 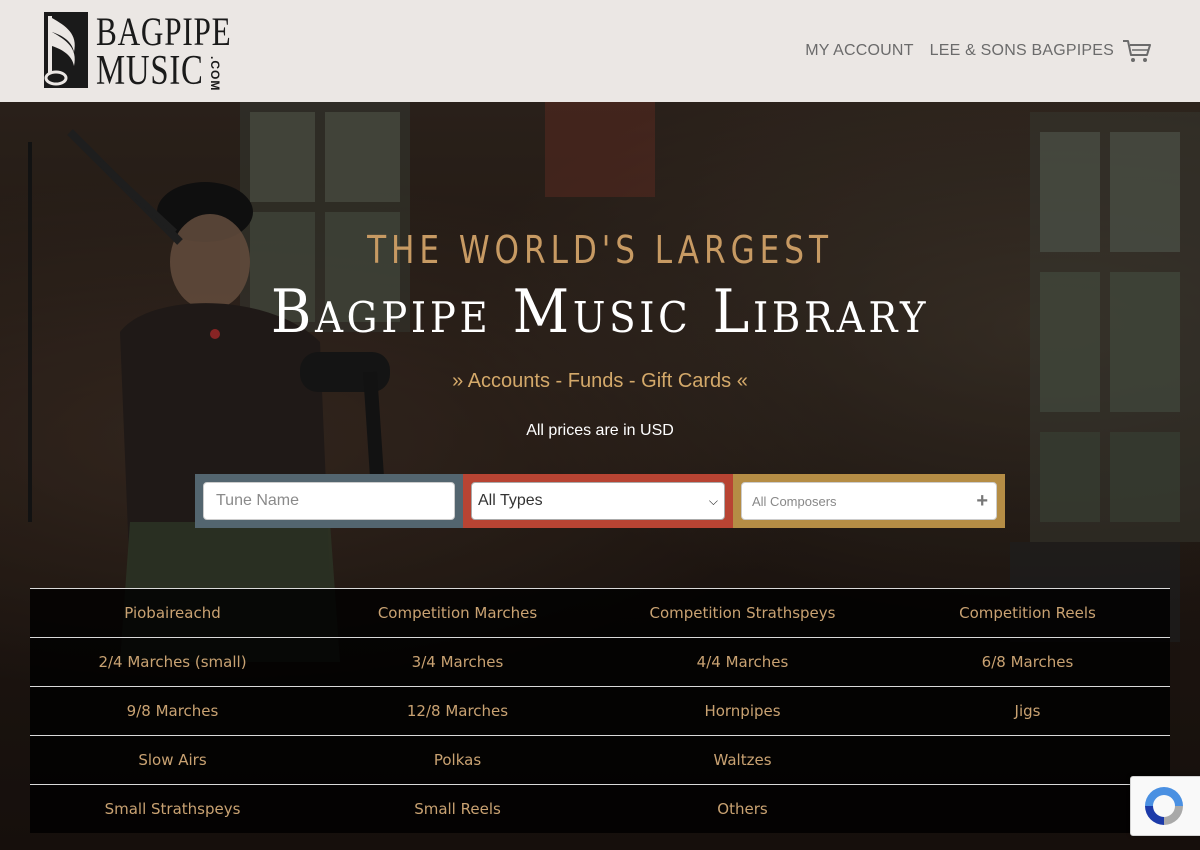 What do you see at coordinates (742, 809) in the screenshot?
I see `category-link: Others` at bounding box center [742, 809].